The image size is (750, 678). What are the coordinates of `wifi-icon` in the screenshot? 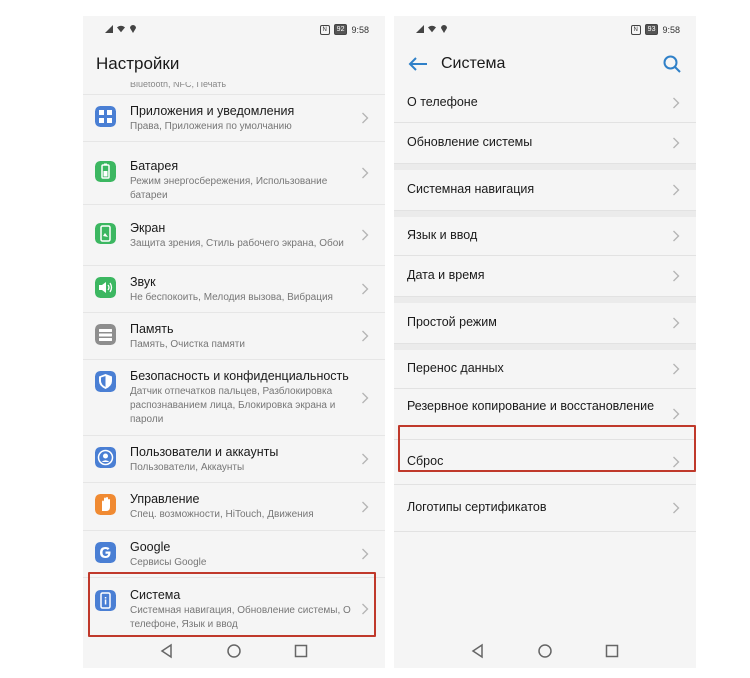 It's located at (432, 29).